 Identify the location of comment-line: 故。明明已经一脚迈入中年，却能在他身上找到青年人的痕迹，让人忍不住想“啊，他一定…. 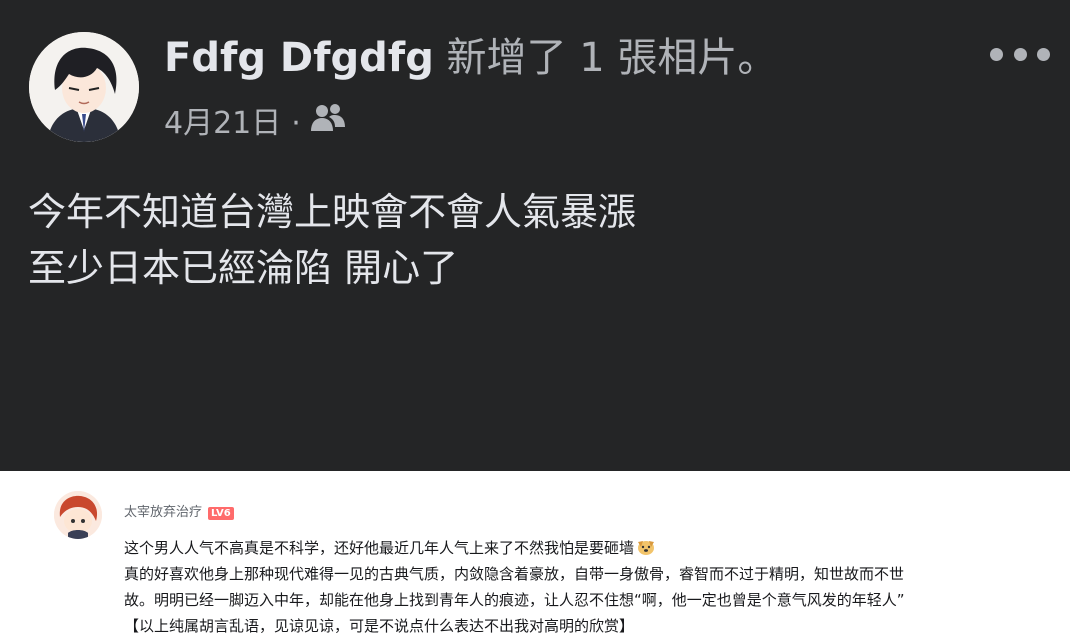
(514, 600).